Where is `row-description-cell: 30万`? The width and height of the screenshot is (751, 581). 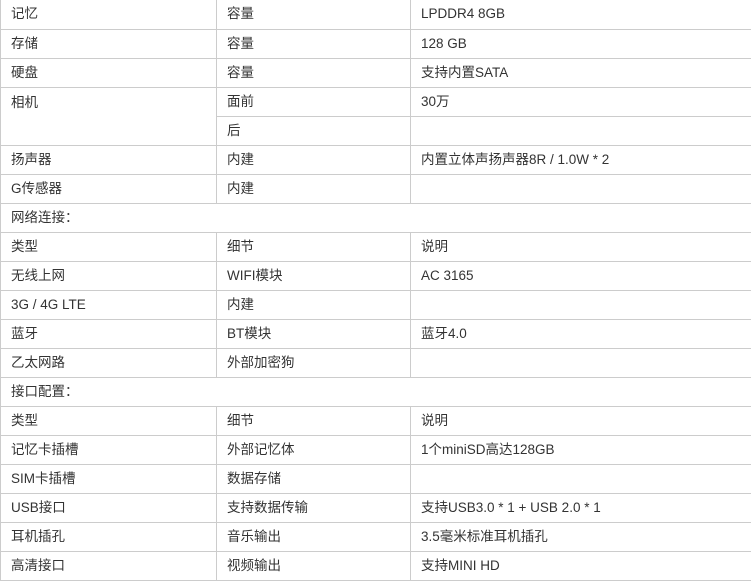
row-description-cell: 30万 is located at coordinates (581, 101).